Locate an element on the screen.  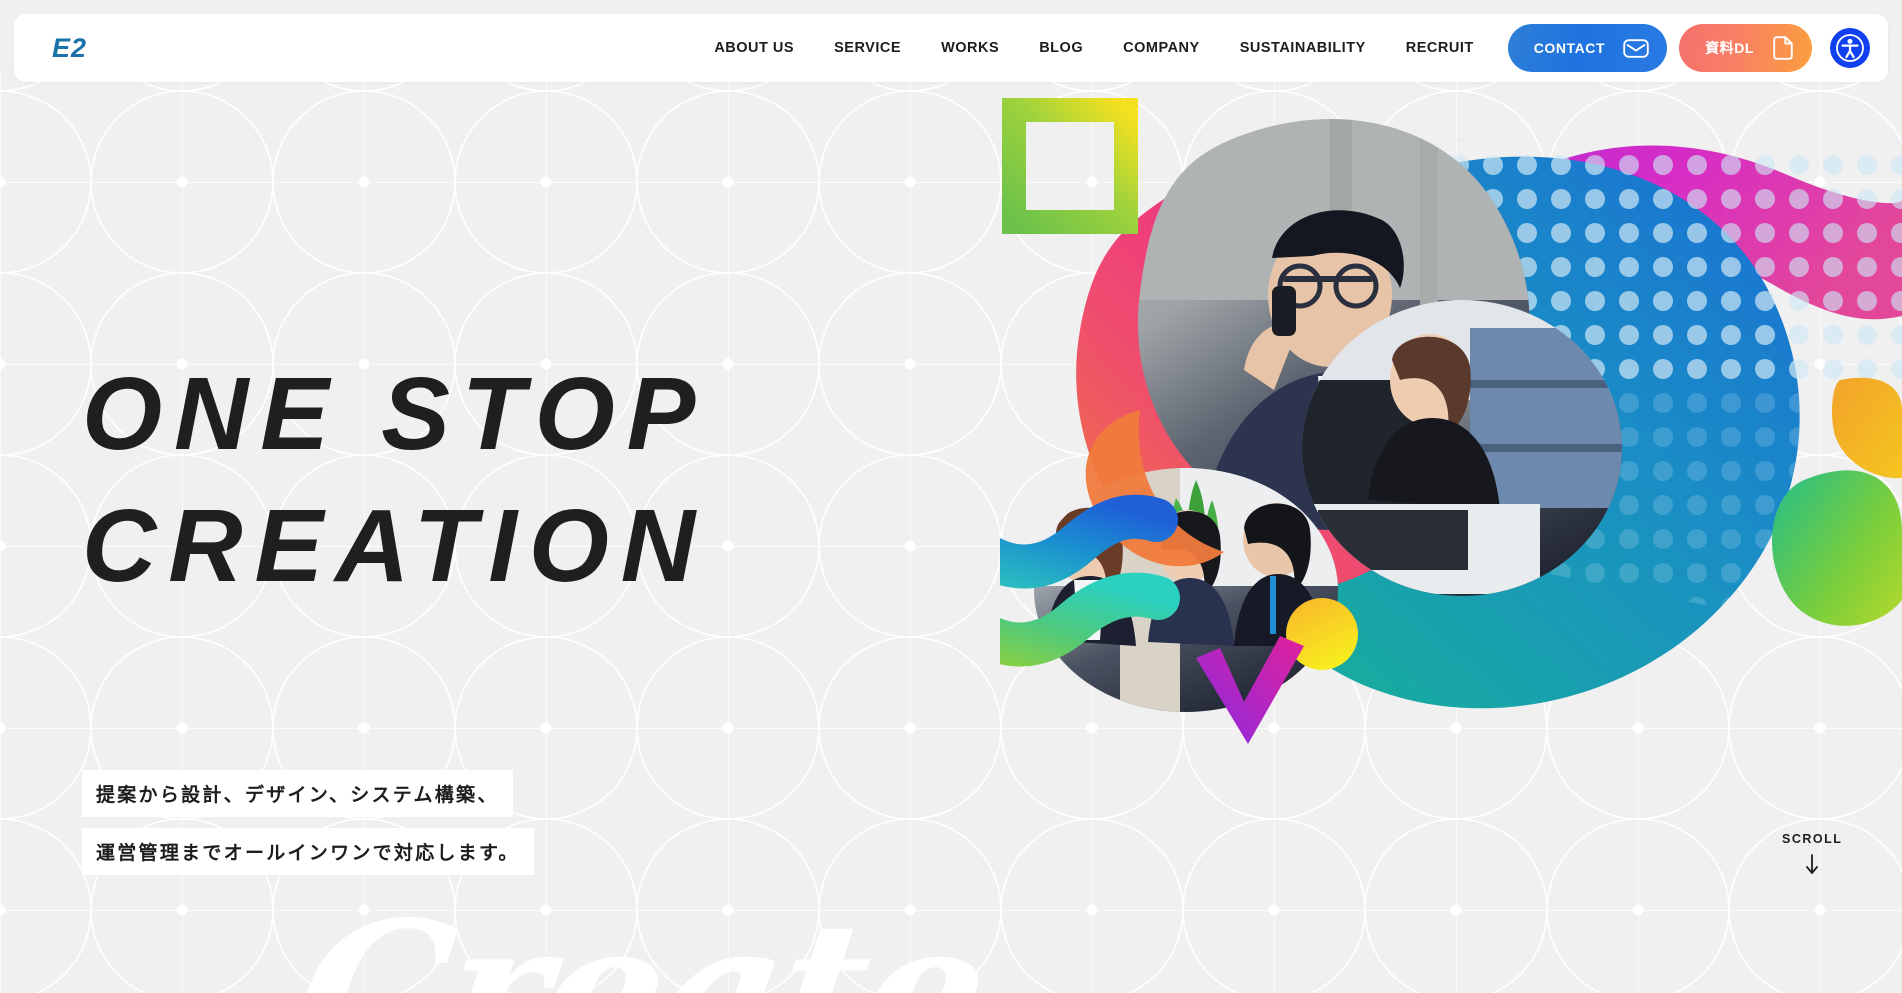
hero-title-line-1: ONE STOP is located at coordinates (395, 413).